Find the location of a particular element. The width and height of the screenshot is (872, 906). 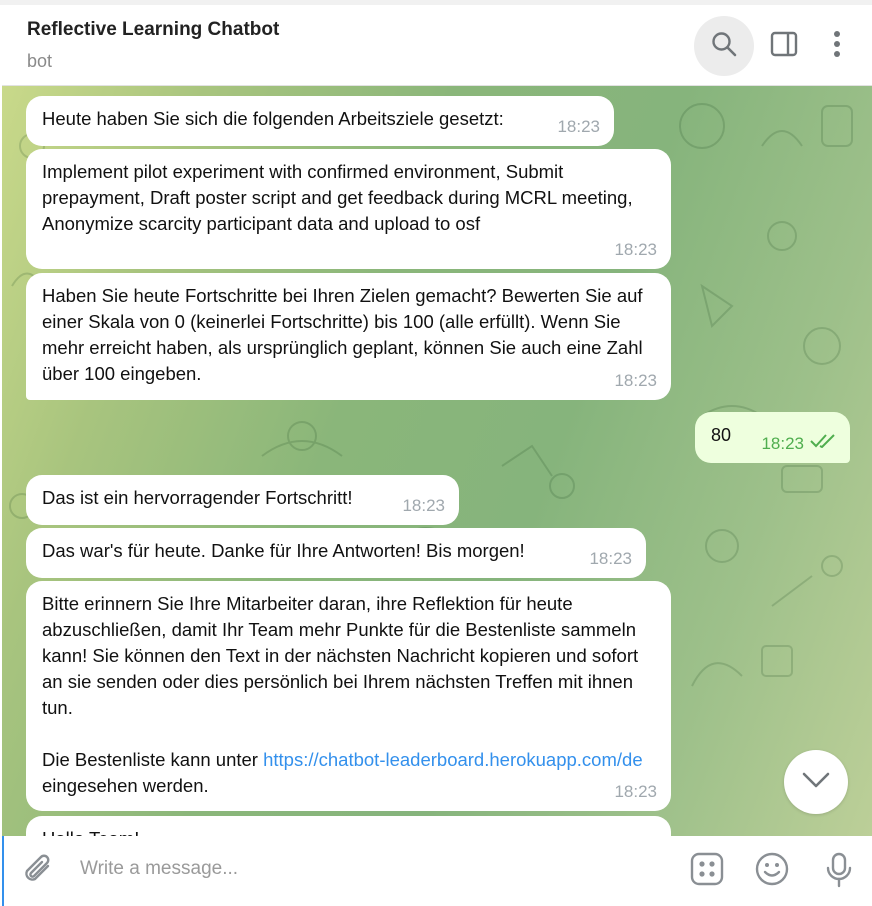

bot-commands-icon is located at coordinates (707, 871).